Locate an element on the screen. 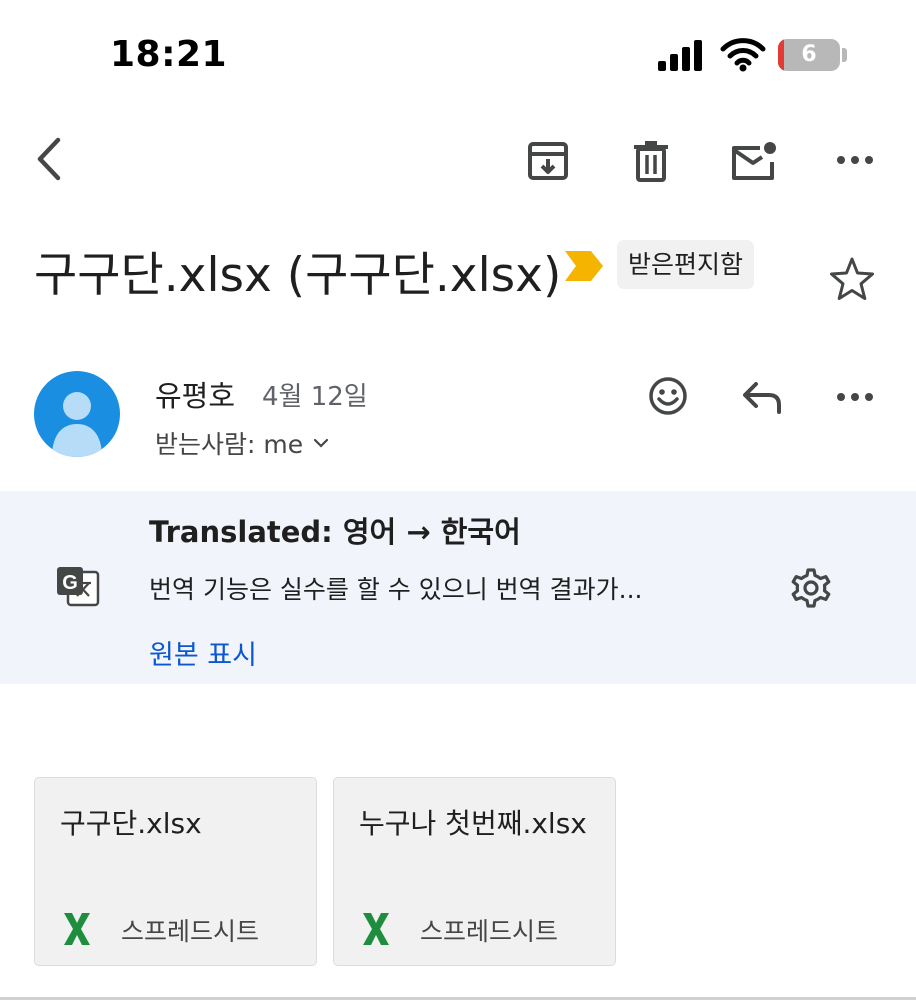  translate-icon: G is located at coordinates (78, 587).